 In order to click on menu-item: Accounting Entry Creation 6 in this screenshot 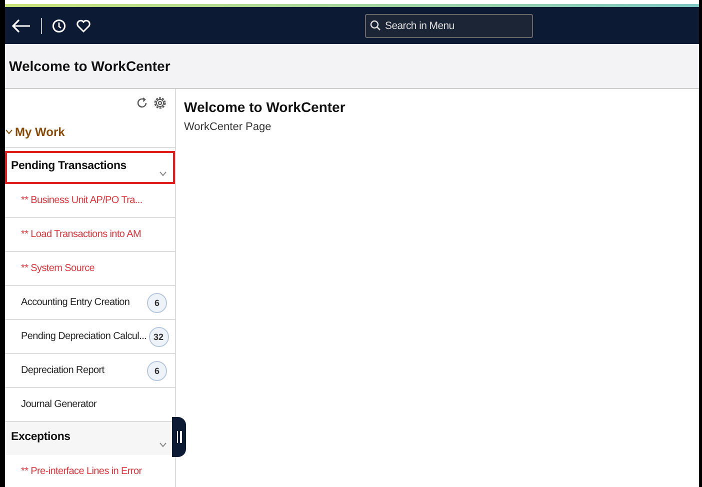, I will do `click(90, 303)`.